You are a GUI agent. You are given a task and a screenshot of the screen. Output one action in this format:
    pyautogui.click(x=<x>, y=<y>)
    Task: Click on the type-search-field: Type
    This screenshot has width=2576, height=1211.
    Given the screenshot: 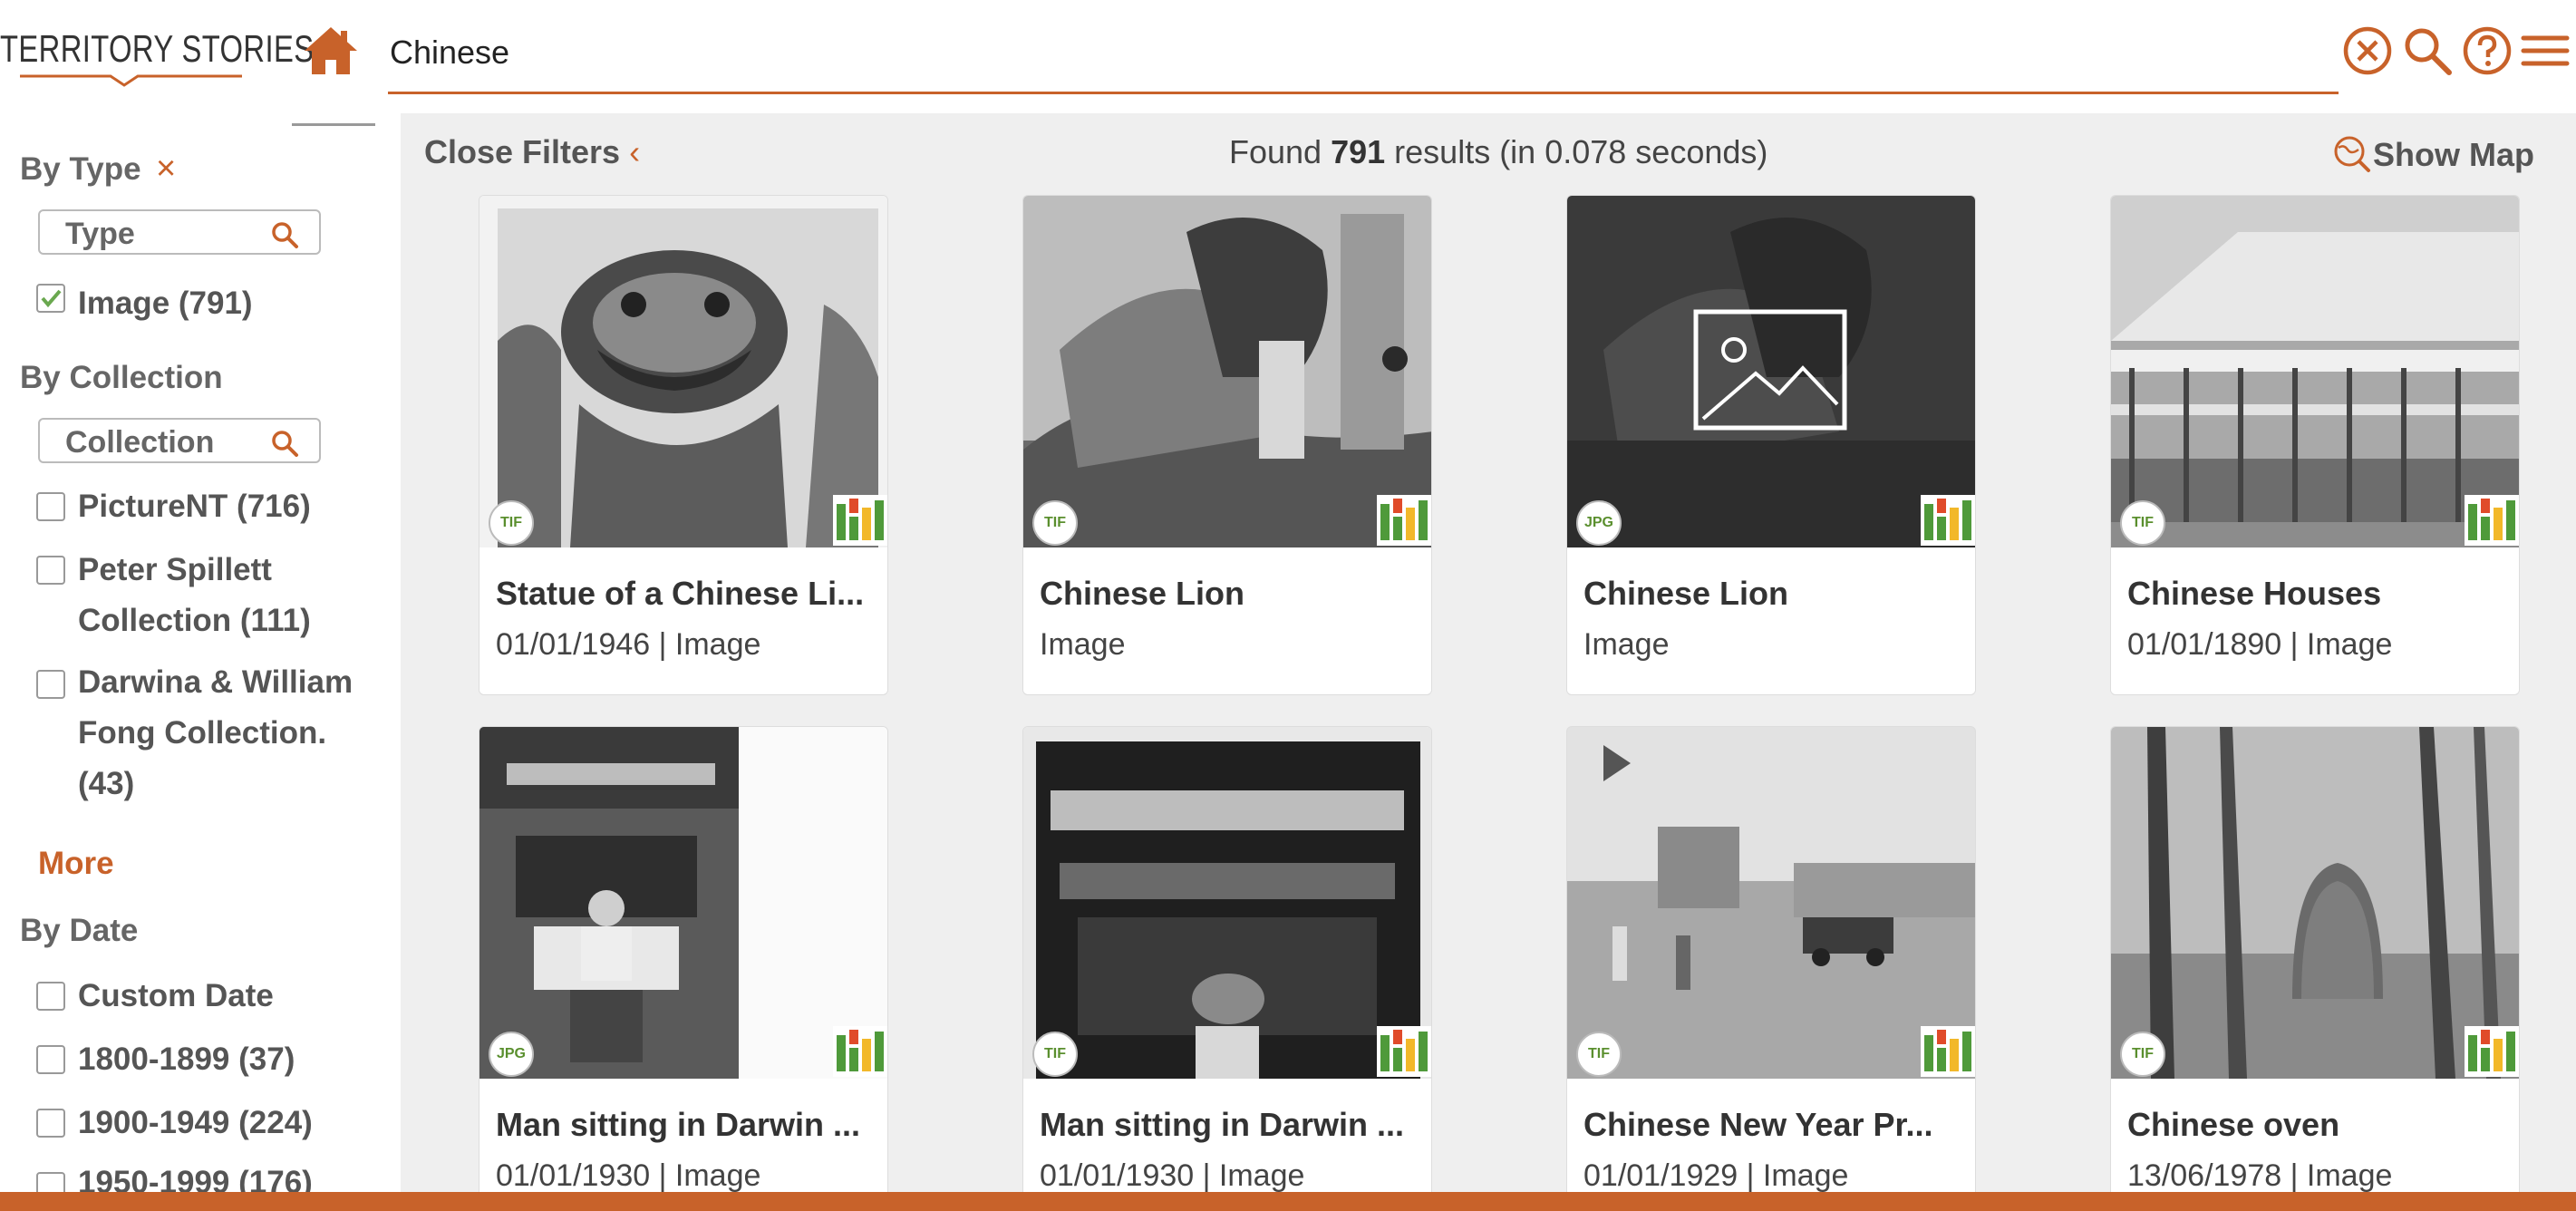 What is the action you would take?
    pyautogui.click(x=179, y=232)
    